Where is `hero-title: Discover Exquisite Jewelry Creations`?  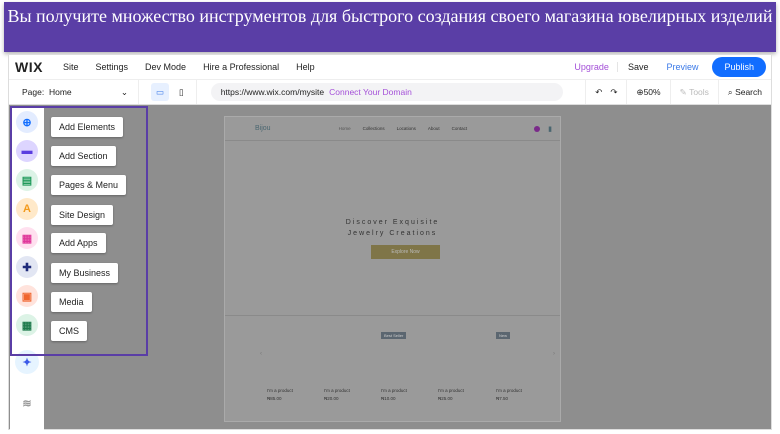
hero-title: Discover Exquisite Jewelry Creations is located at coordinates (392, 228).